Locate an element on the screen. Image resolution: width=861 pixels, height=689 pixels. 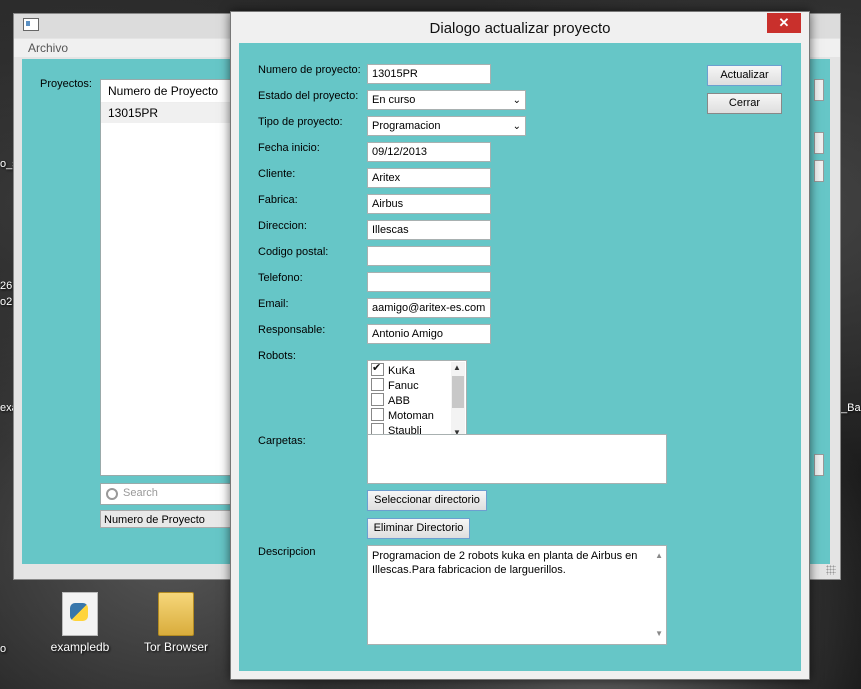
robot-label: Fanuc is located at coordinates (403, 386).